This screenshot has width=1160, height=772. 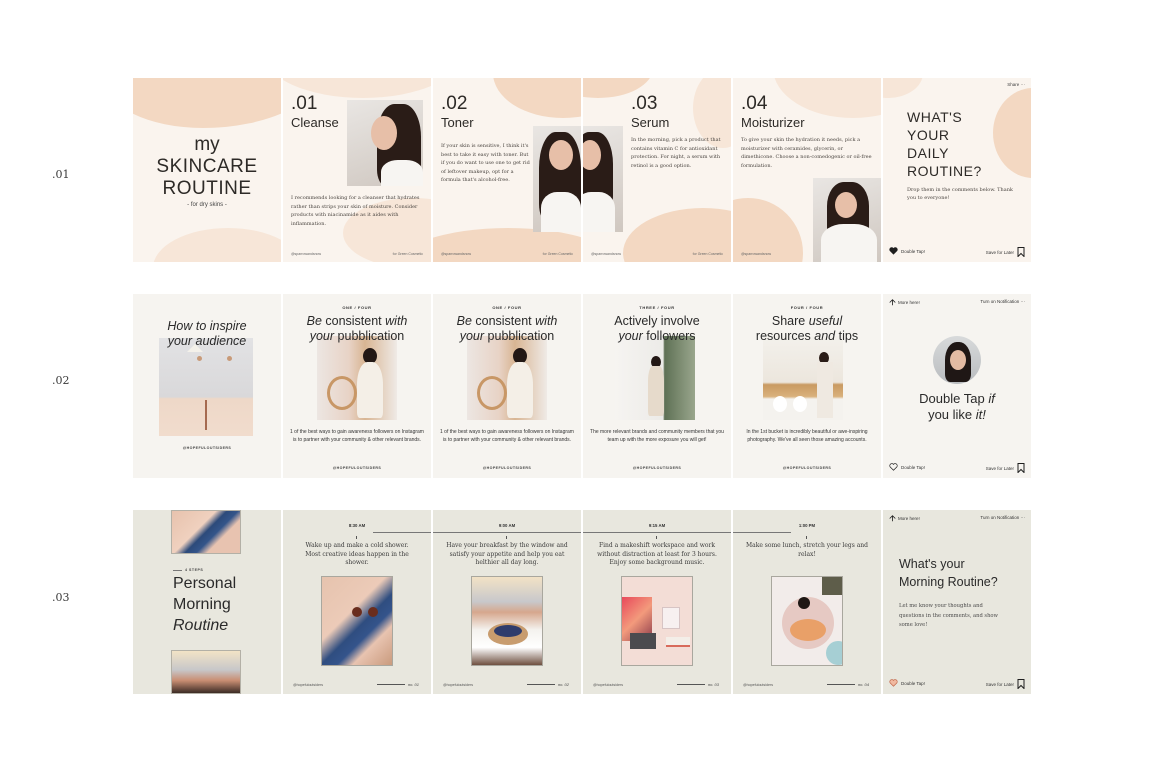 I want to click on cover-title-line: SKINCARE, so click(x=207, y=166).